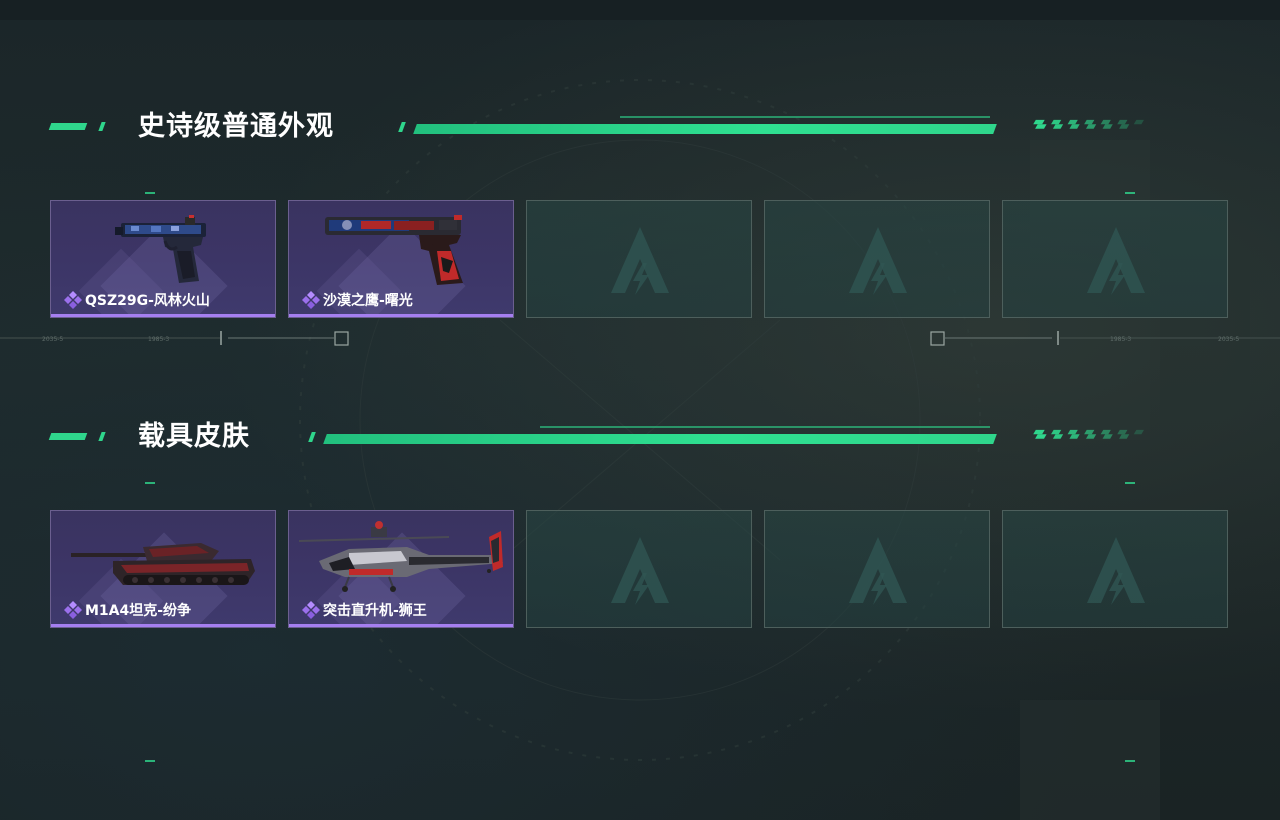 This screenshot has height=820, width=1280. I want to click on item-card: 沙漠之鹰-曙光, so click(401, 259).